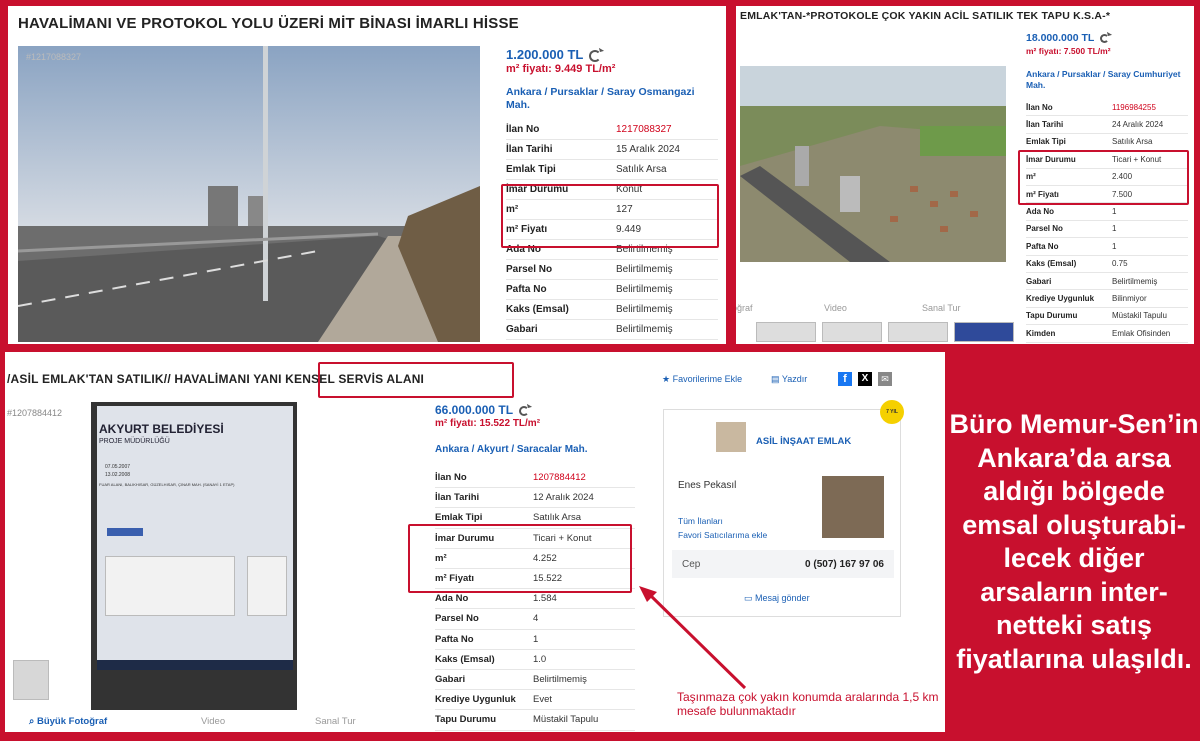  Describe the element at coordinates (488, 423) in the screenshot. I see `price-per-m2: m² fiyatı: 15.522 TL/m²` at that location.